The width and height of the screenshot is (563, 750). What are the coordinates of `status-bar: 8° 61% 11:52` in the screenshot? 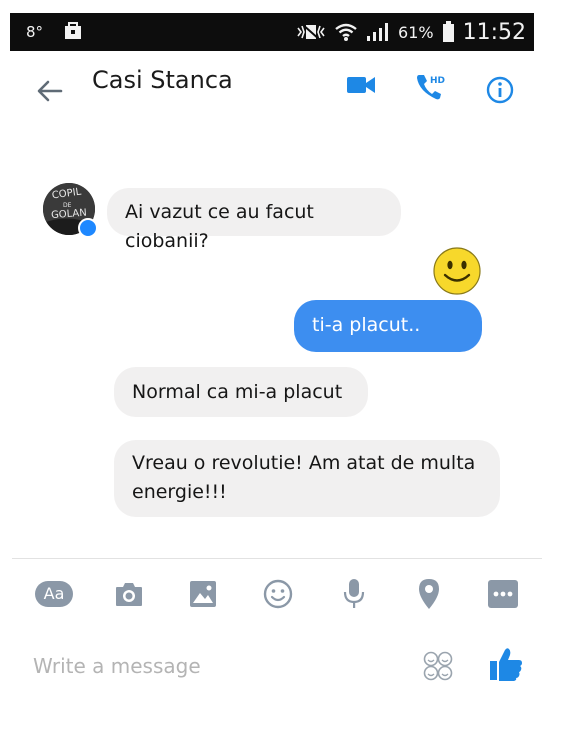 It's located at (272, 32).